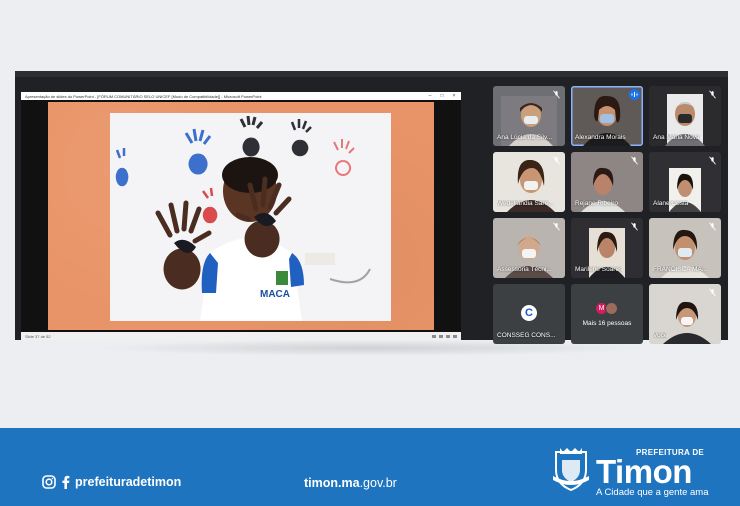 Image resolution: width=740 pixels, height=506 pixels. I want to click on website-link: timon.ma.gov.br, so click(350, 483).